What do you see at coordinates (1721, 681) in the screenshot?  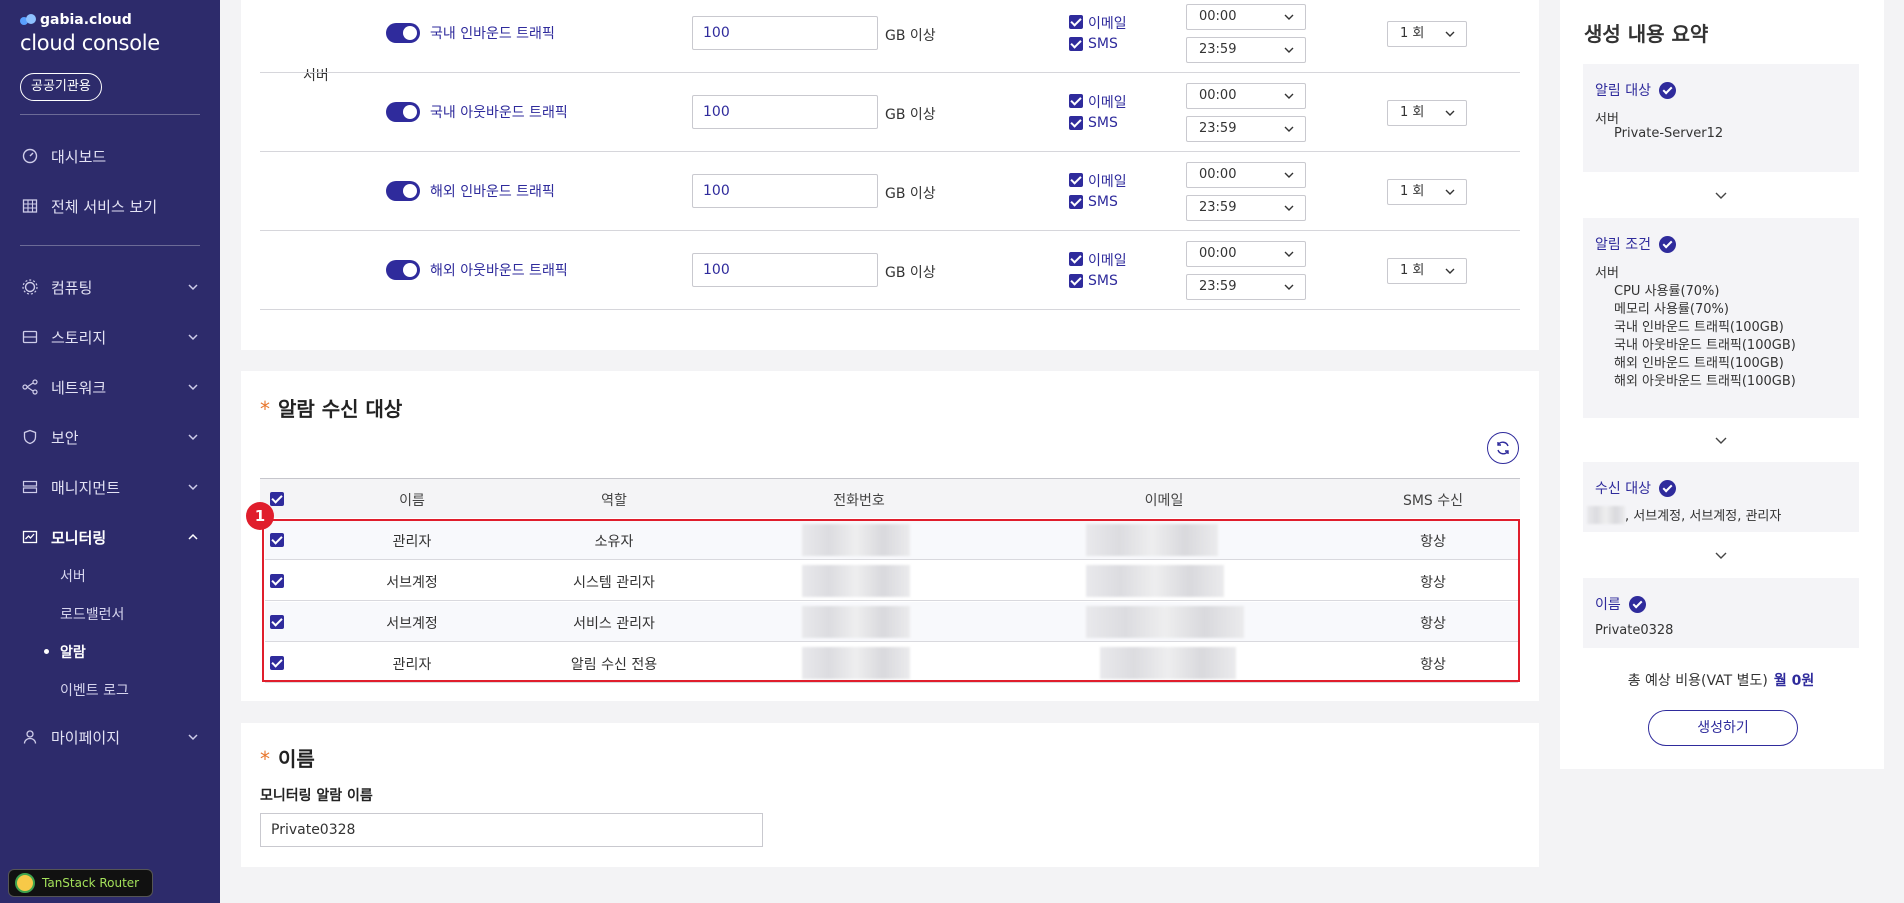 I see `estimated-cost: 총 예상 비용(VAT 별도) 월 0원` at bounding box center [1721, 681].